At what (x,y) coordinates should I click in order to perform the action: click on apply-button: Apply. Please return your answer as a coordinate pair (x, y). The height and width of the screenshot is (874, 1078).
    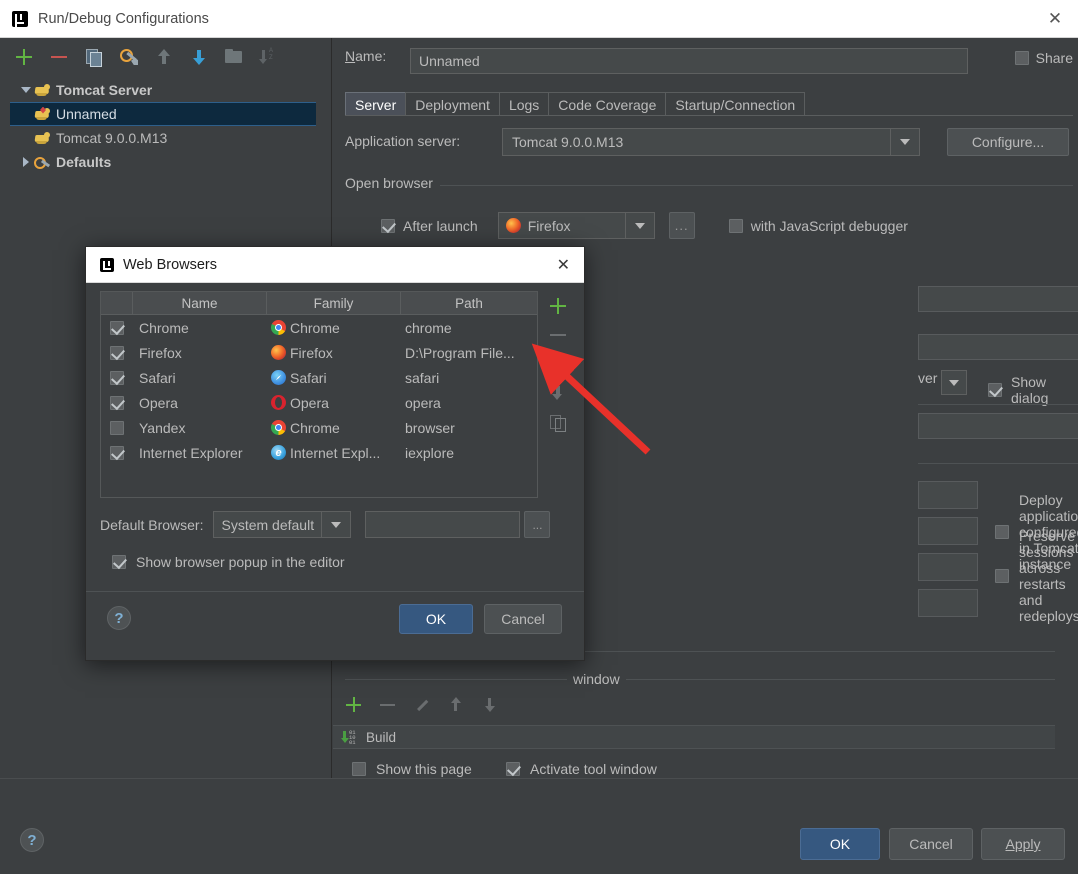
    Looking at the image, I should click on (1023, 844).